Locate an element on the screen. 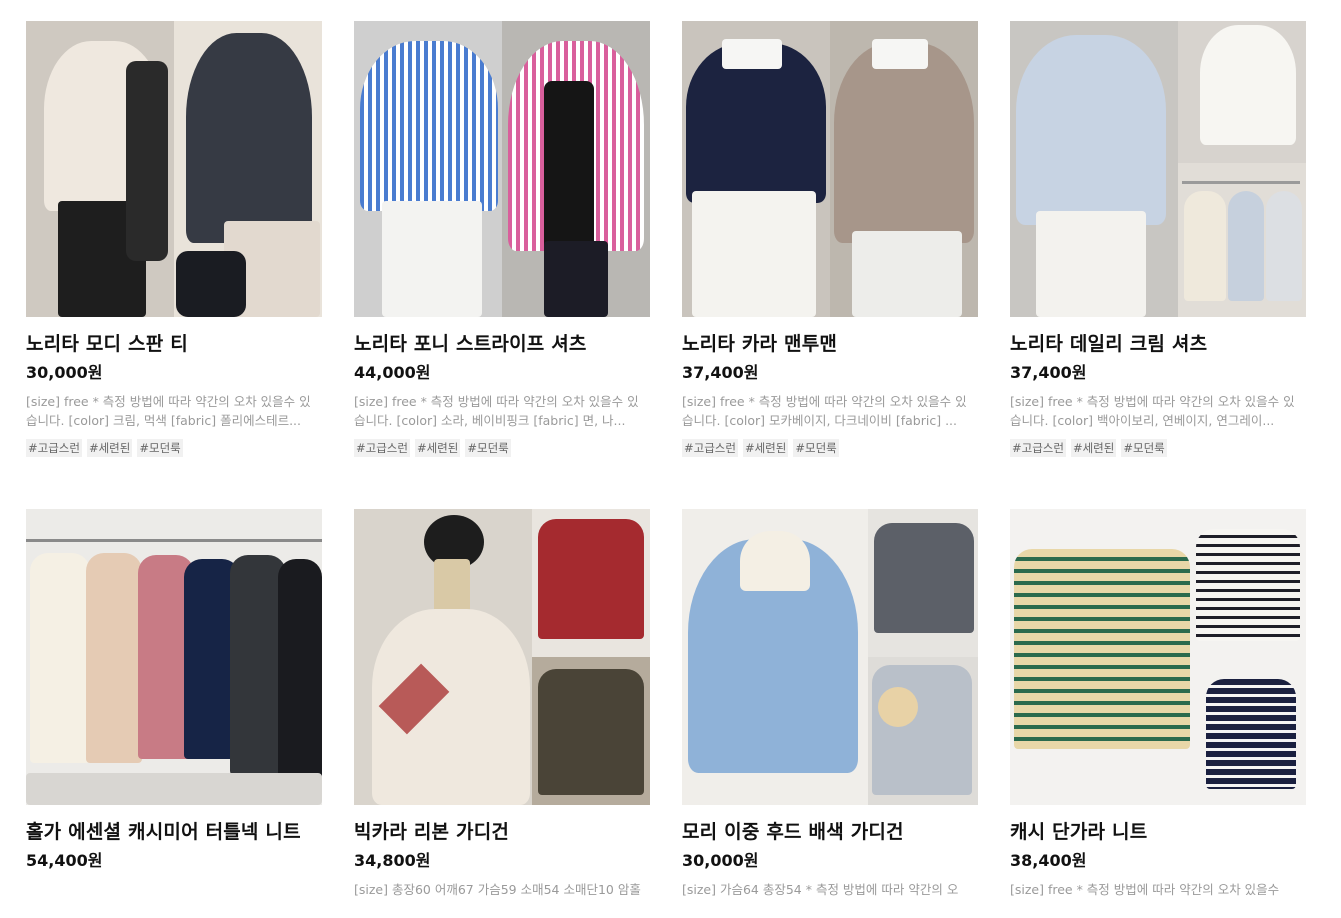  product-title: 빅카라 리본 가디건 is located at coordinates (502, 832).